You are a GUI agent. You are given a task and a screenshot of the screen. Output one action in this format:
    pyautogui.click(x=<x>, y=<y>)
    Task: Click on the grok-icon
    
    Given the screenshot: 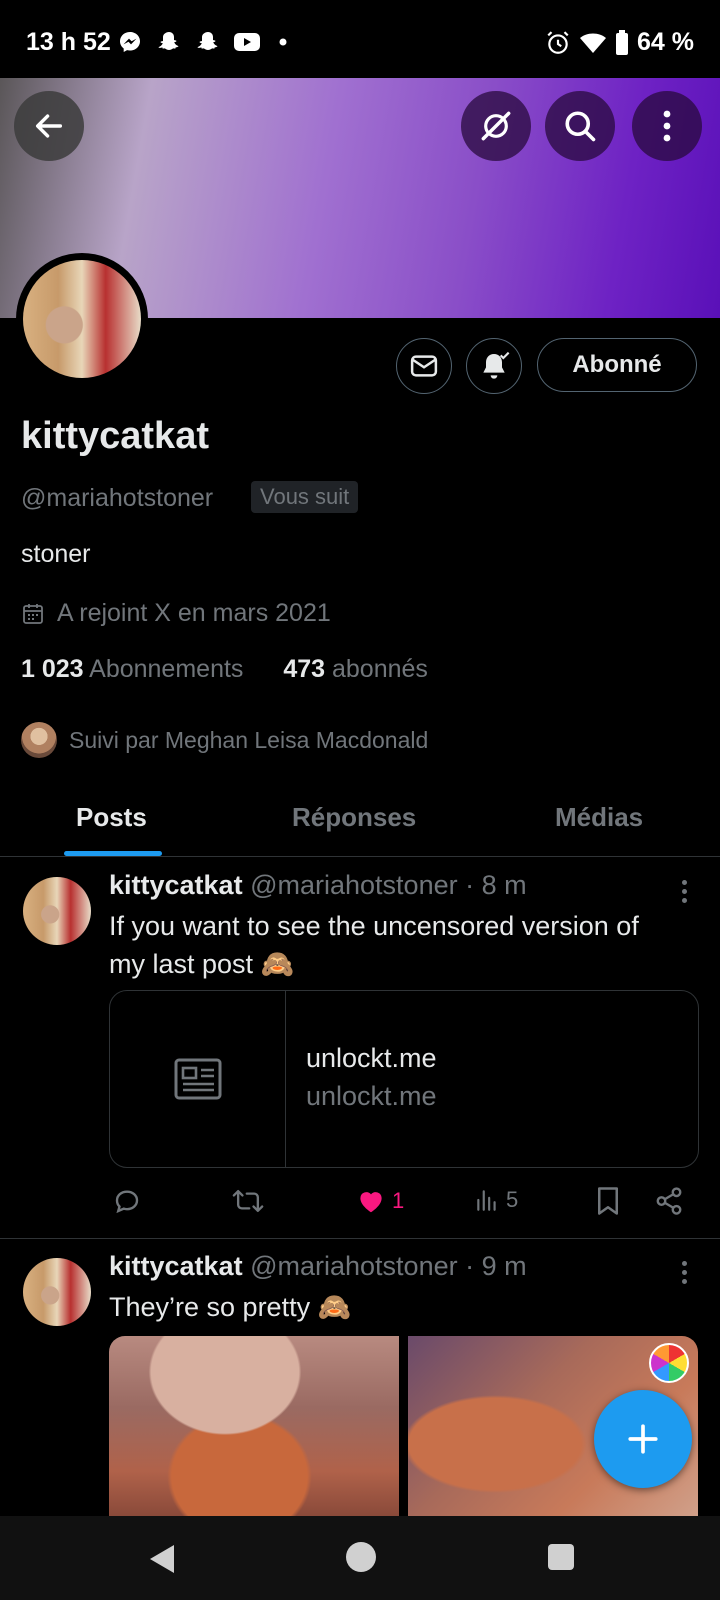 What is the action you would take?
    pyautogui.click(x=496, y=126)
    